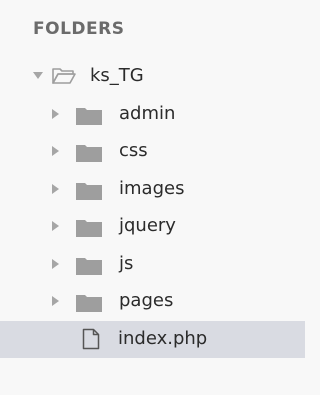  What do you see at coordinates (117, 75) in the screenshot?
I see `tree-root-label: ks_TG` at bounding box center [117, 75].